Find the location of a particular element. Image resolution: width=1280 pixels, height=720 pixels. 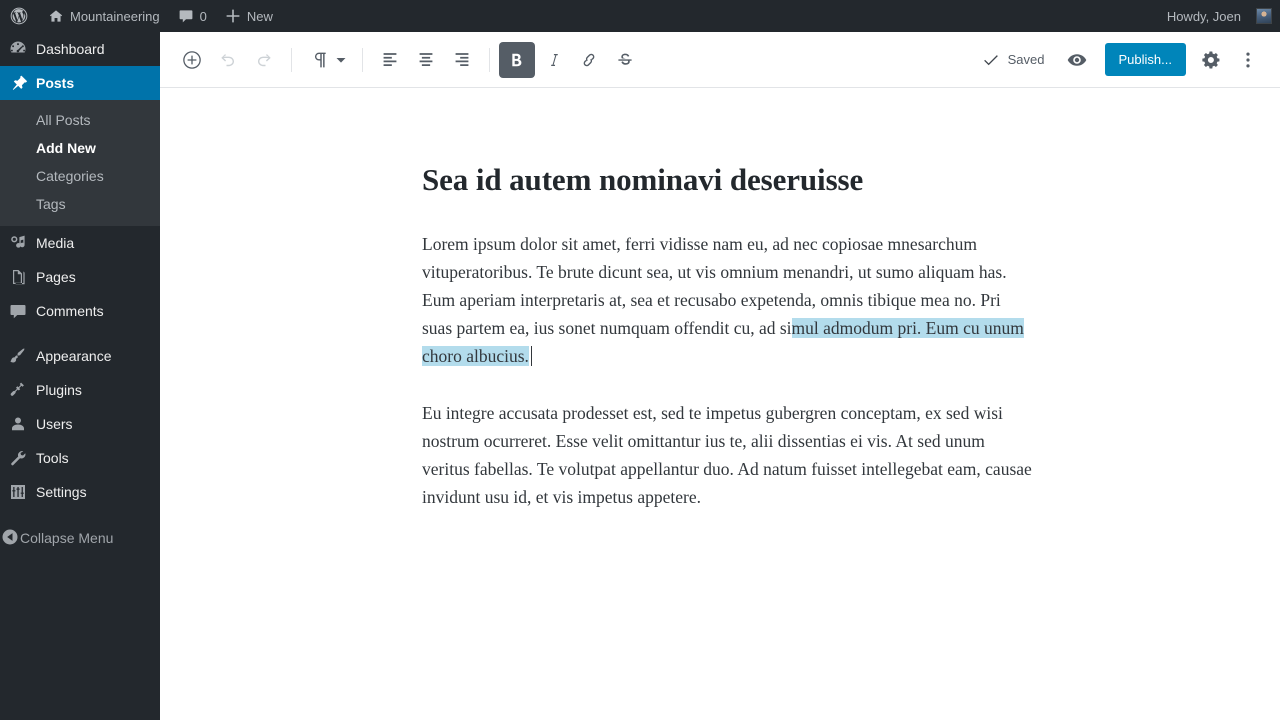

collapse-arrow-icon is located at coordinates (10, 538).